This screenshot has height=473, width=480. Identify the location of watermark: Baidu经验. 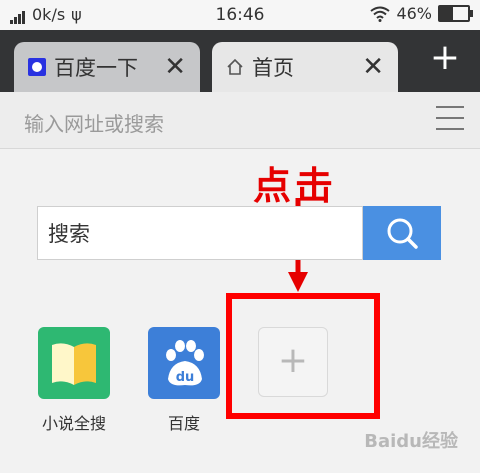
(411, 441).